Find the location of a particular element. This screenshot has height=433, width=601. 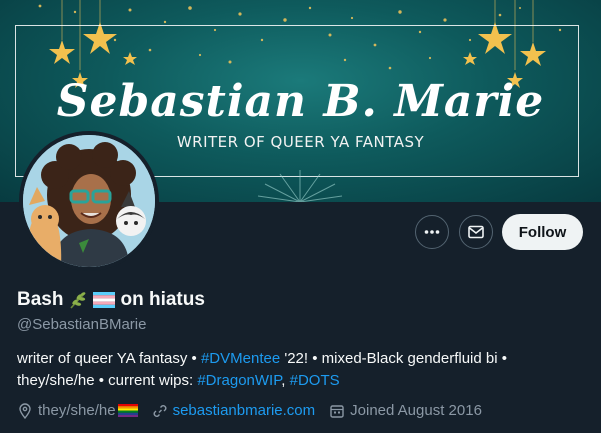

follow-button: Follow is located at coordinates (542, 232).